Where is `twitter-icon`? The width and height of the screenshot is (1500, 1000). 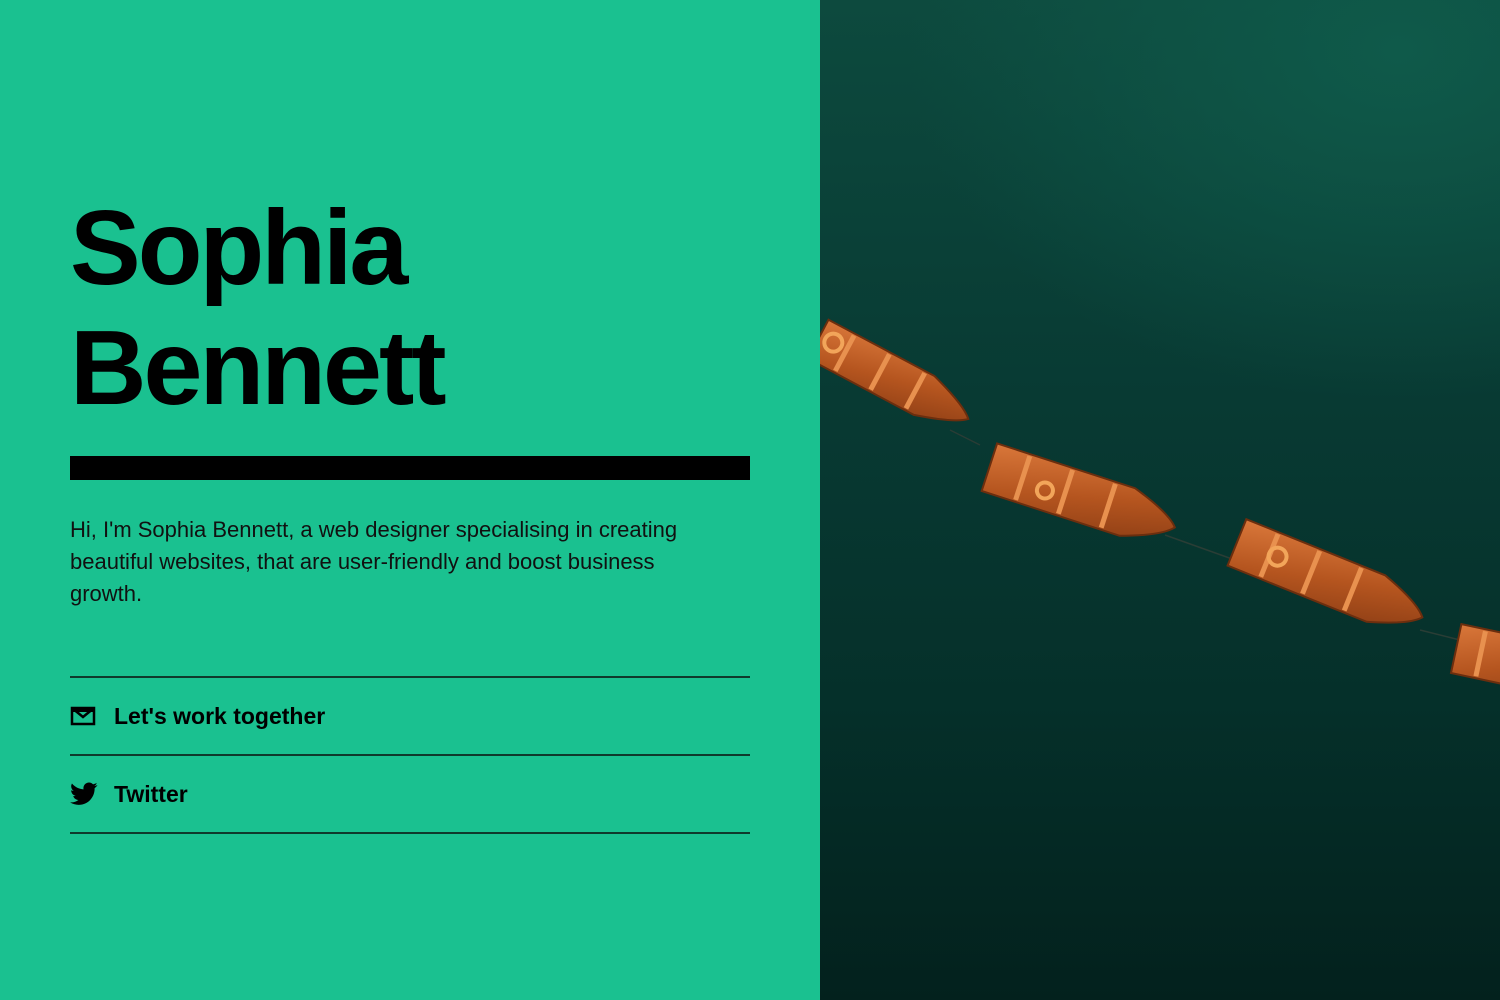
twitter-icon is located at coordinates (84, 794).